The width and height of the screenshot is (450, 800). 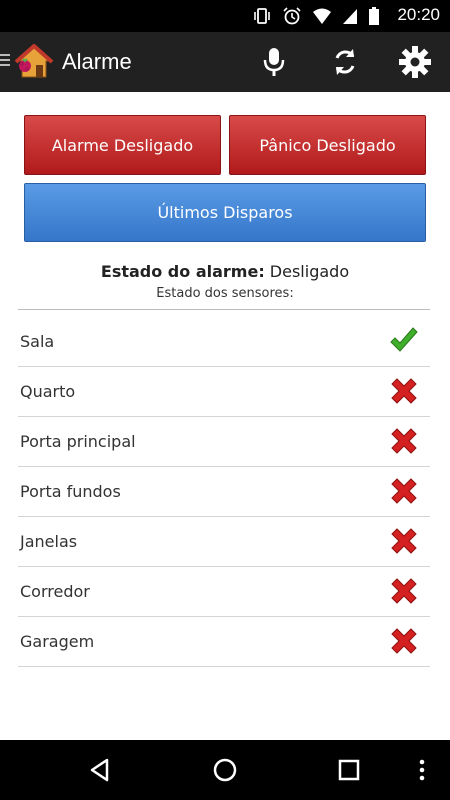 I want to click on alarm-clock-icon, so click(x=292, y=18).